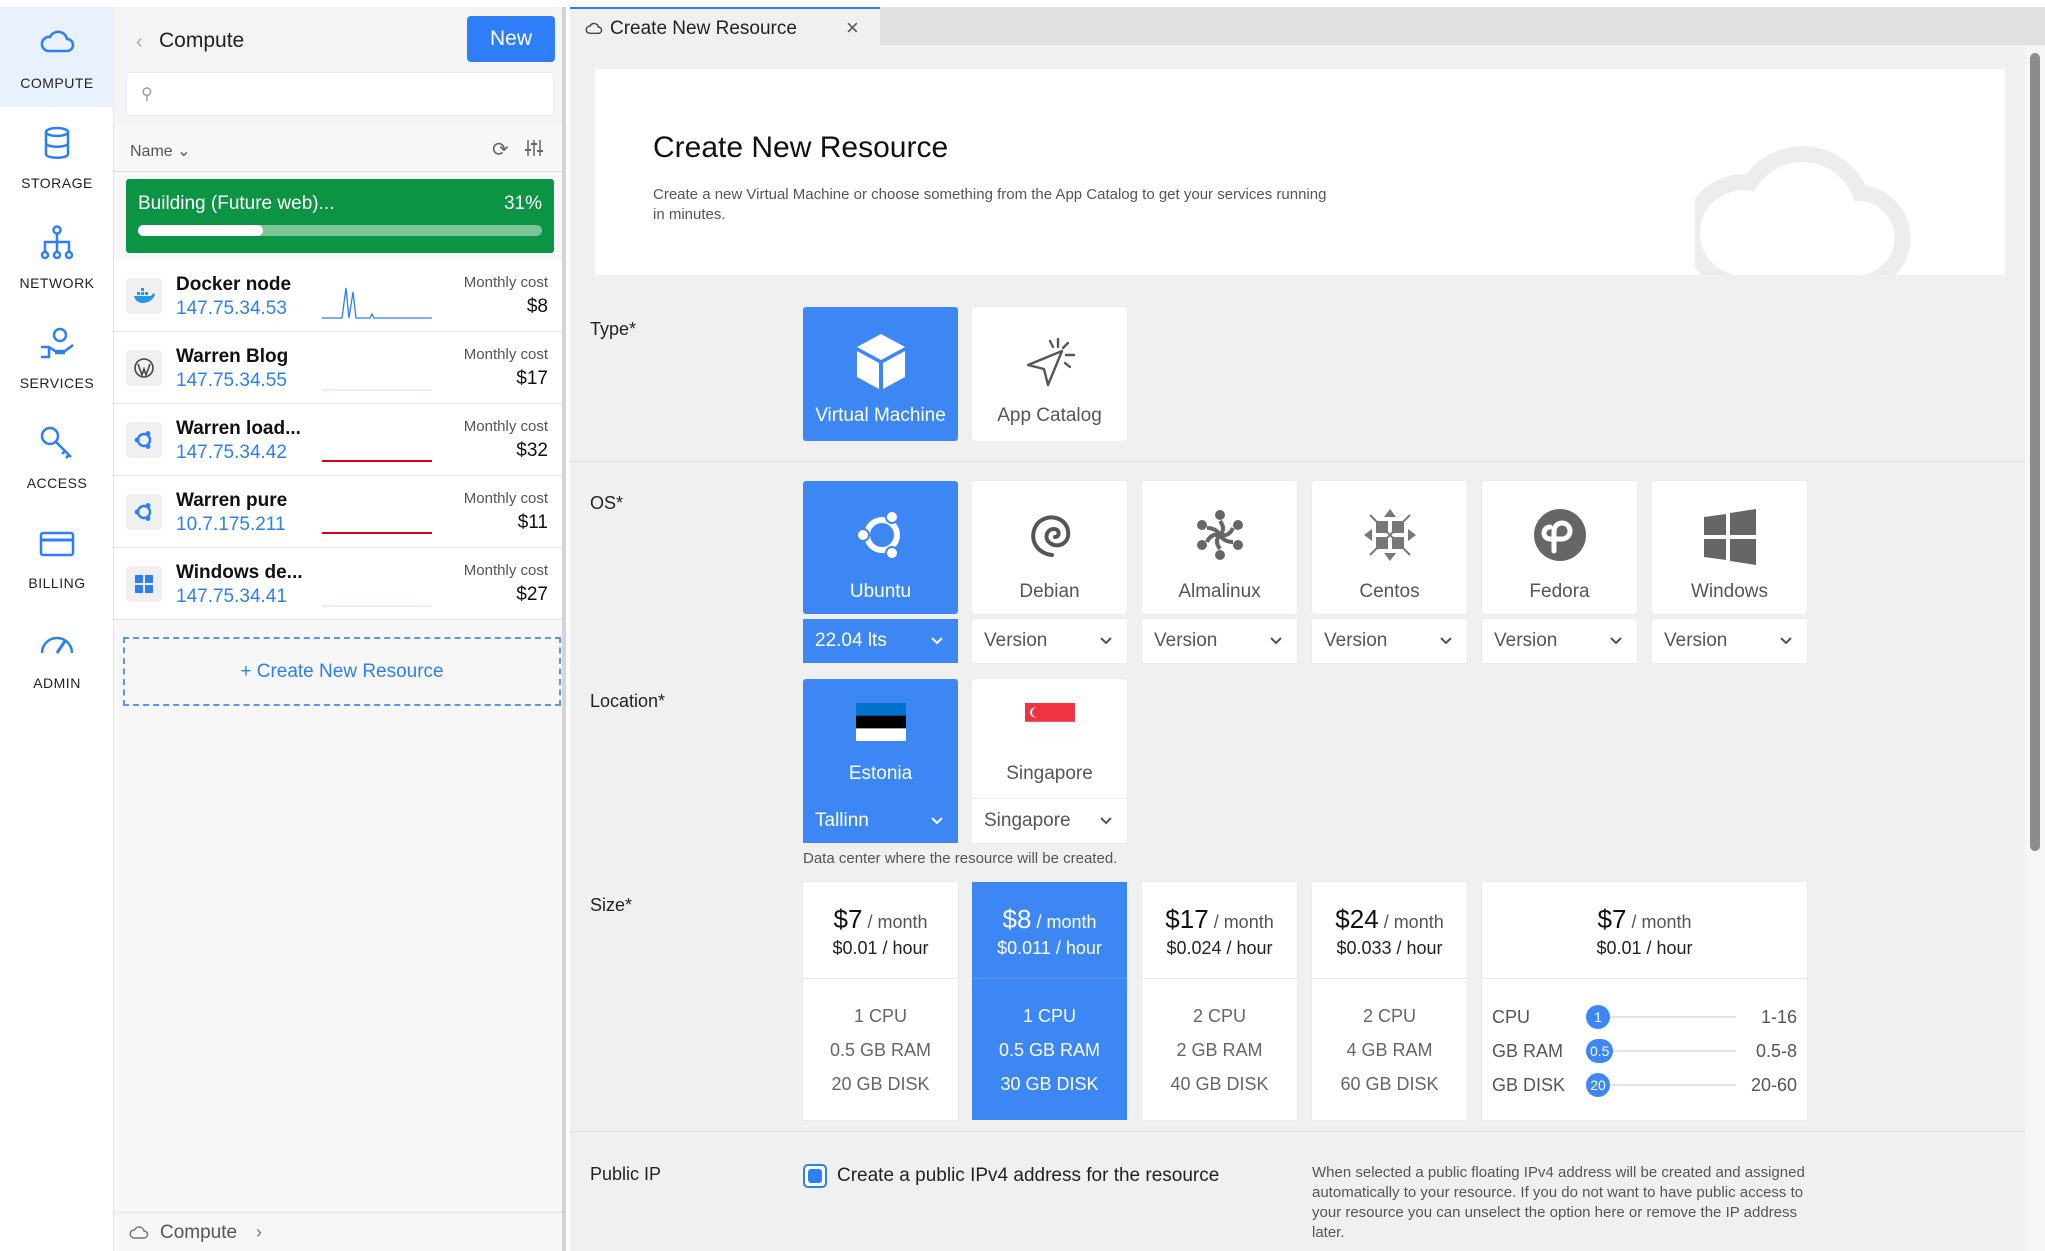 The height and width of the screenshot is (1251, 2045). I want to click on os-option-label: Debian, so click(1049, 591).